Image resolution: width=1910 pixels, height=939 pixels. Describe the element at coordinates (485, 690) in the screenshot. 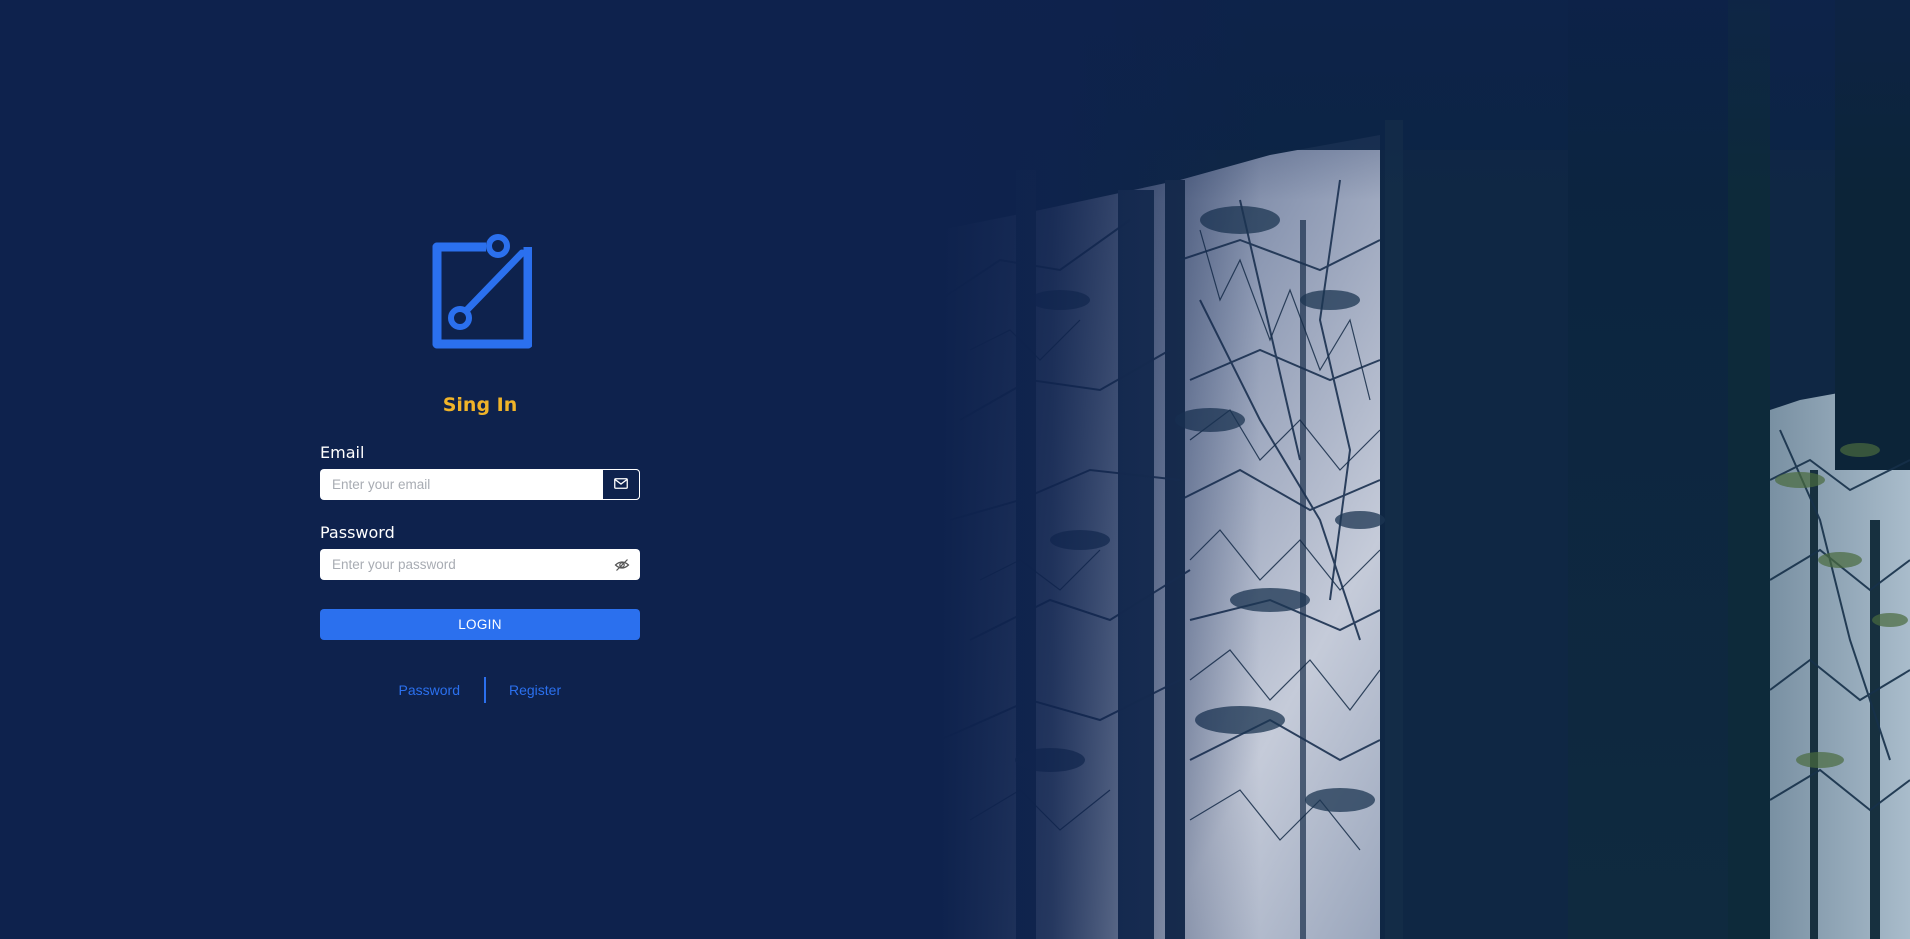

I see `links-divider` at that location.